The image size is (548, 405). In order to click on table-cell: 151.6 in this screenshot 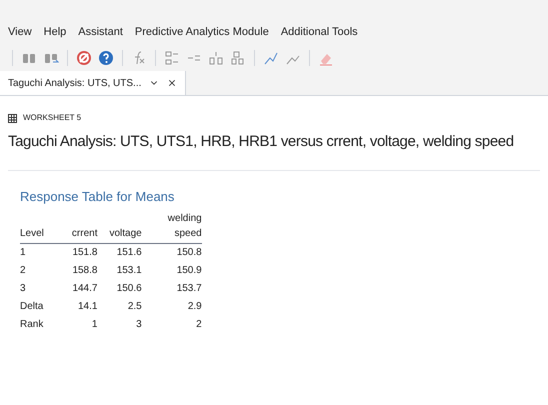, I will do `click(129, 252)`.